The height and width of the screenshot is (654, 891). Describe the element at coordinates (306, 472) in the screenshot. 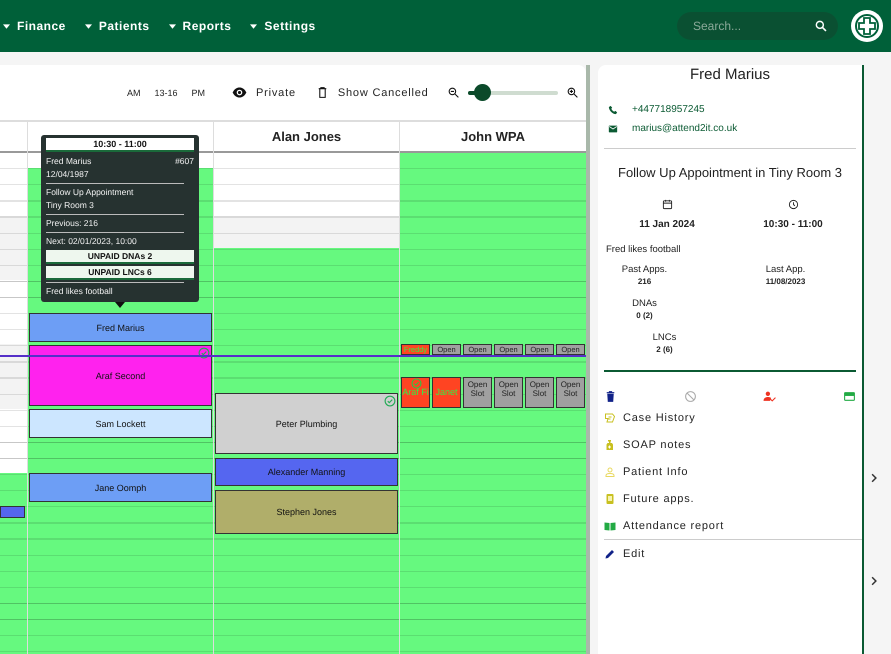

I see `appointment-block: Alexander Manning` at that location.